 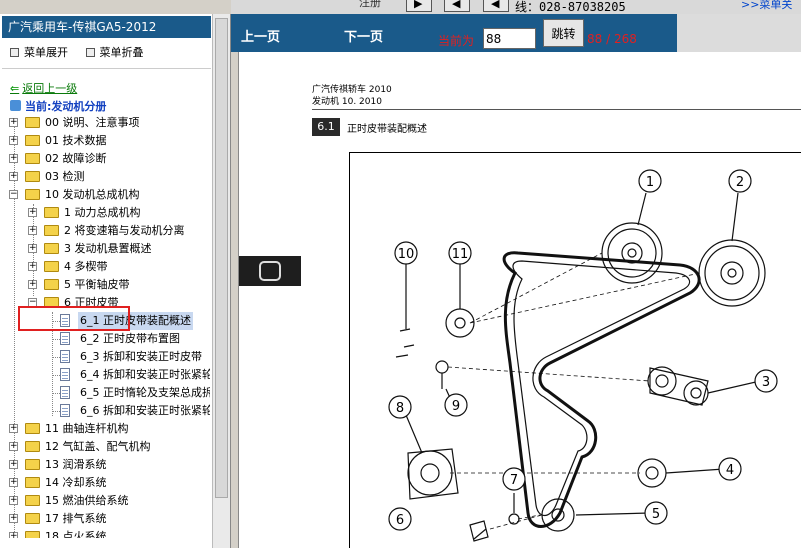 I want to click on back-link: ⇐ 返回上一级, so click(x=43, y=88).